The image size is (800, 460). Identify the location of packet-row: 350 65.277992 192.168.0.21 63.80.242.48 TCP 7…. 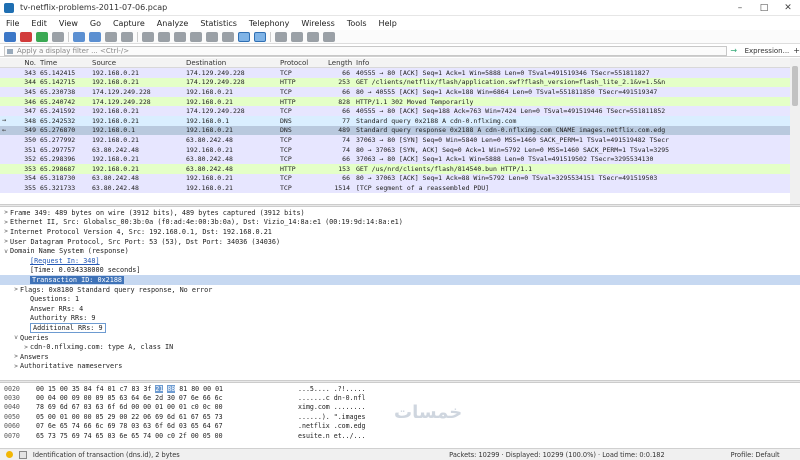
(395, 140).